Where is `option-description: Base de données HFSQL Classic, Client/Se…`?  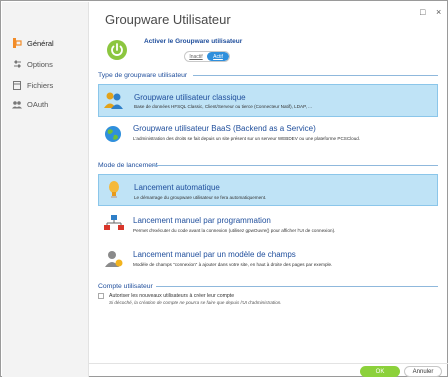
option-description: Base de données HFSQL Classic, Client/Se… is located at coordinates (223, 106).